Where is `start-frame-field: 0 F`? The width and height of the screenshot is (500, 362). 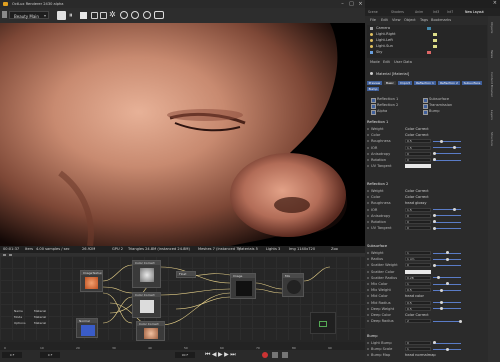
start-frame-field: 0 F is located at coordinates (50, 355).